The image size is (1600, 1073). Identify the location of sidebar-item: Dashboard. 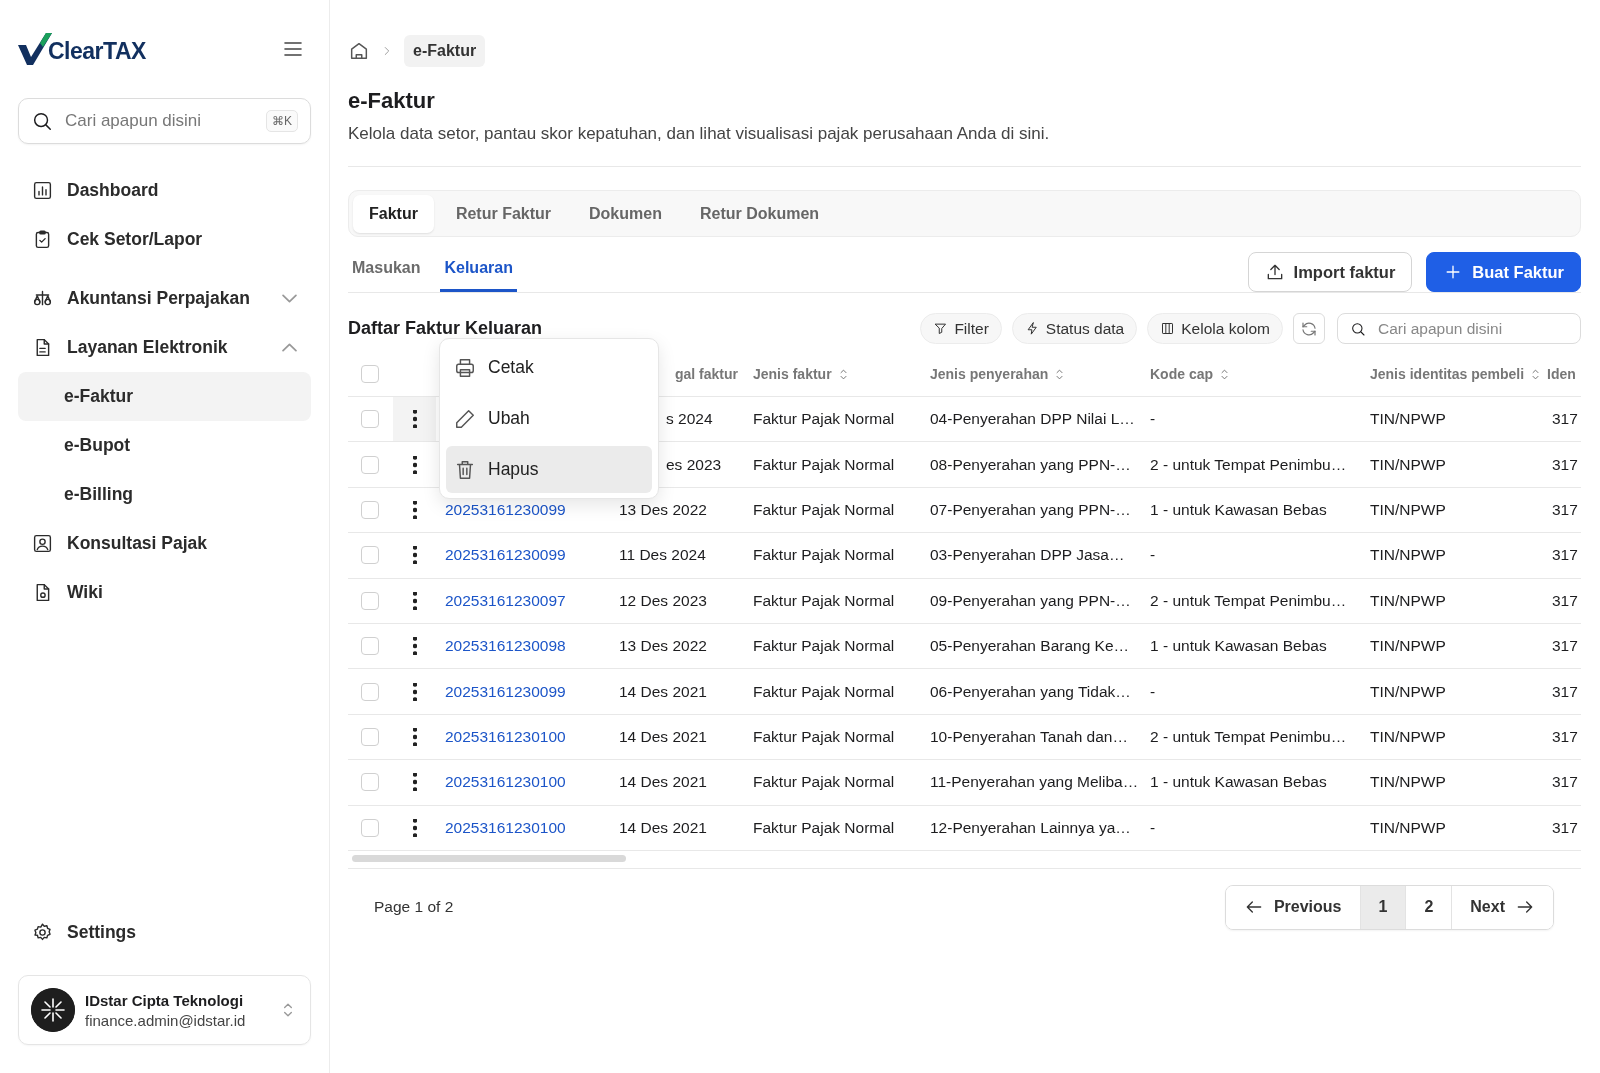
(164, 190).